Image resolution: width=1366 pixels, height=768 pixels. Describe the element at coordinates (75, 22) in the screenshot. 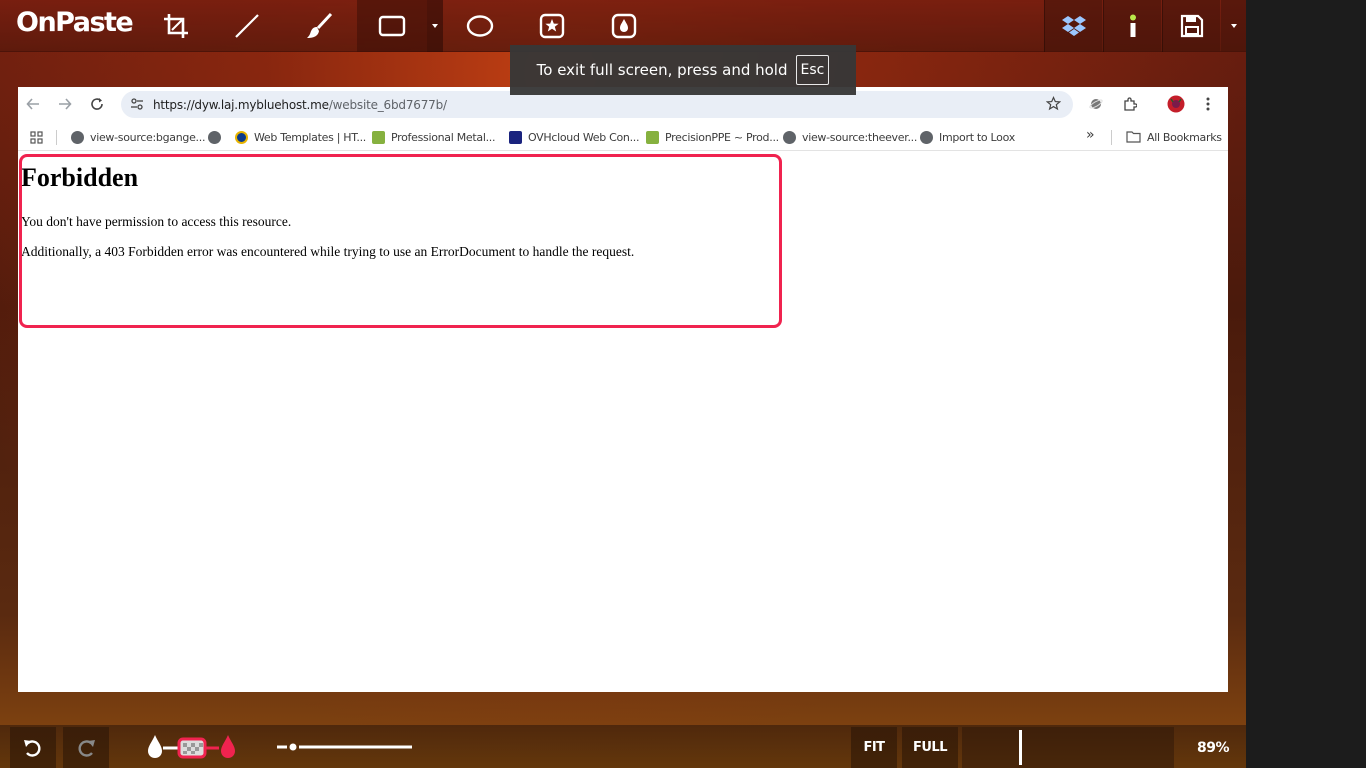

I see `app-logo: OnPaste` at that location.